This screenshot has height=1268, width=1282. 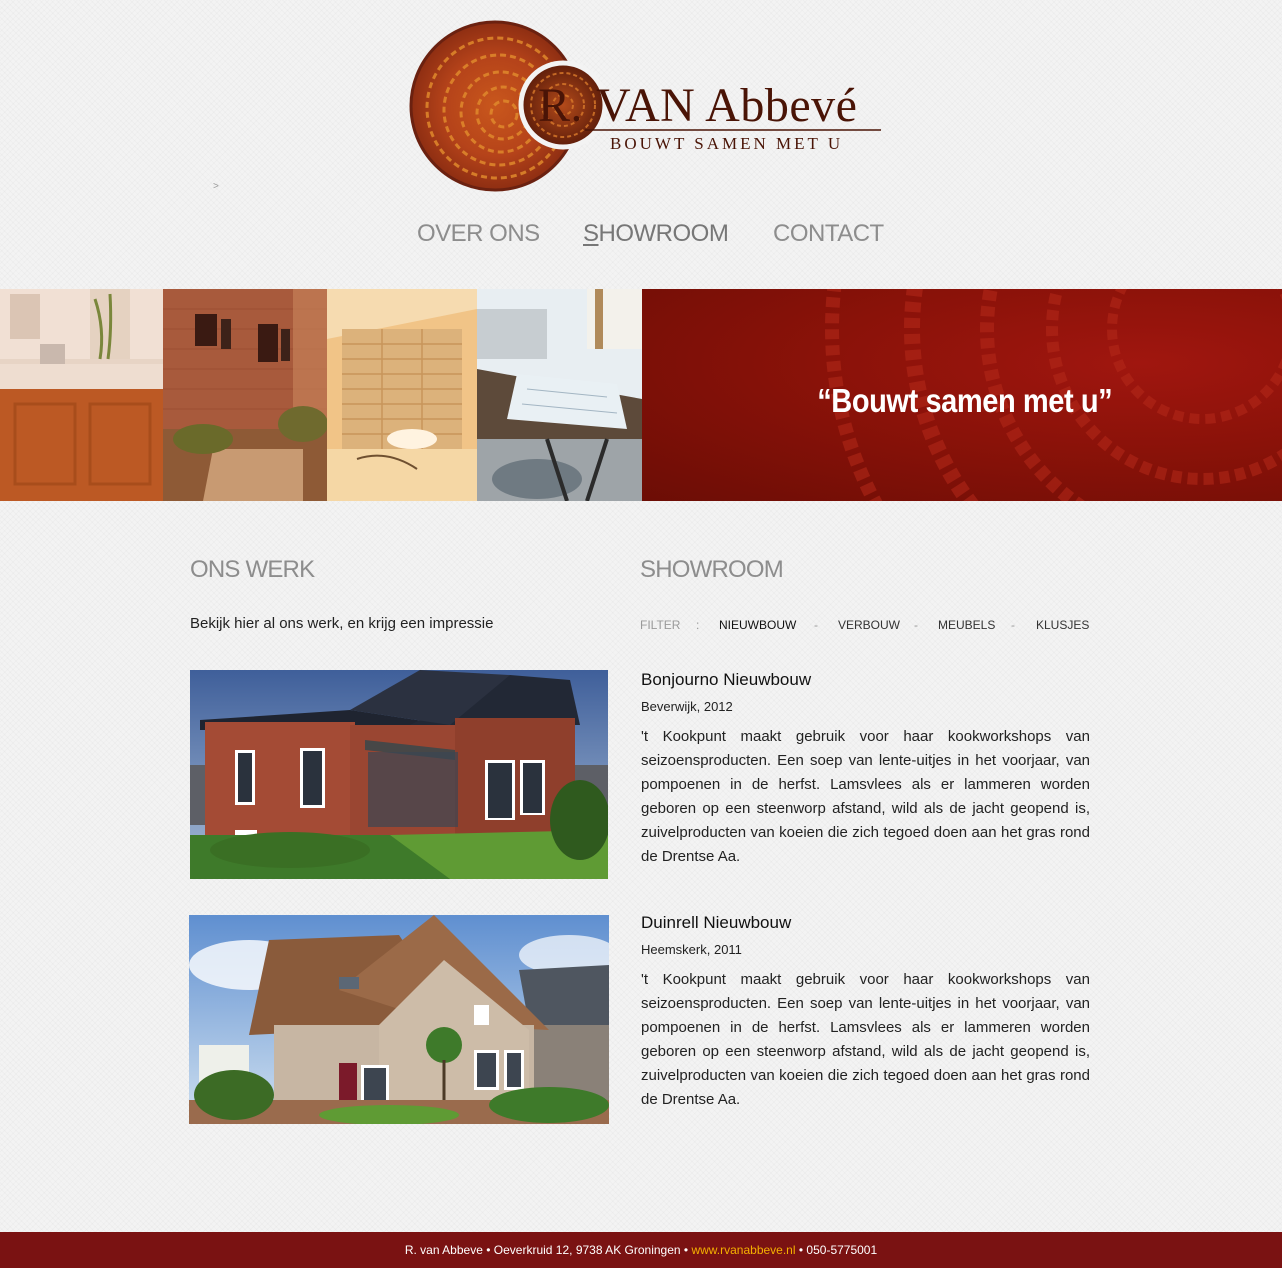 I want to click on banner-quote: “Bouwt samen met u”, so click(x=964, y=400).